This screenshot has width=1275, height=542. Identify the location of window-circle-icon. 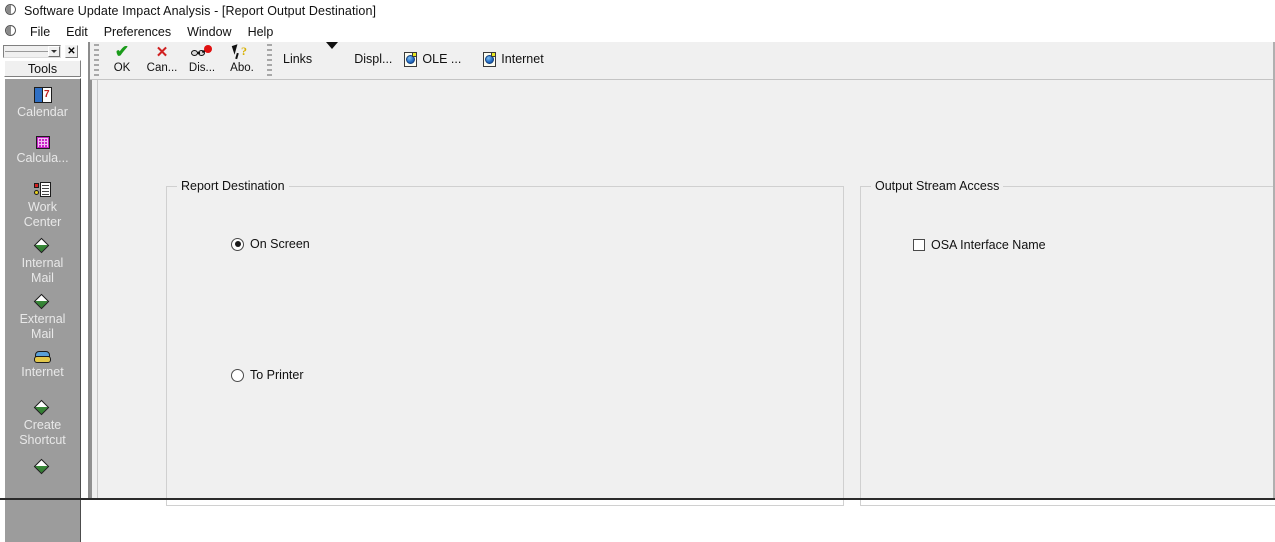
(11, 10).